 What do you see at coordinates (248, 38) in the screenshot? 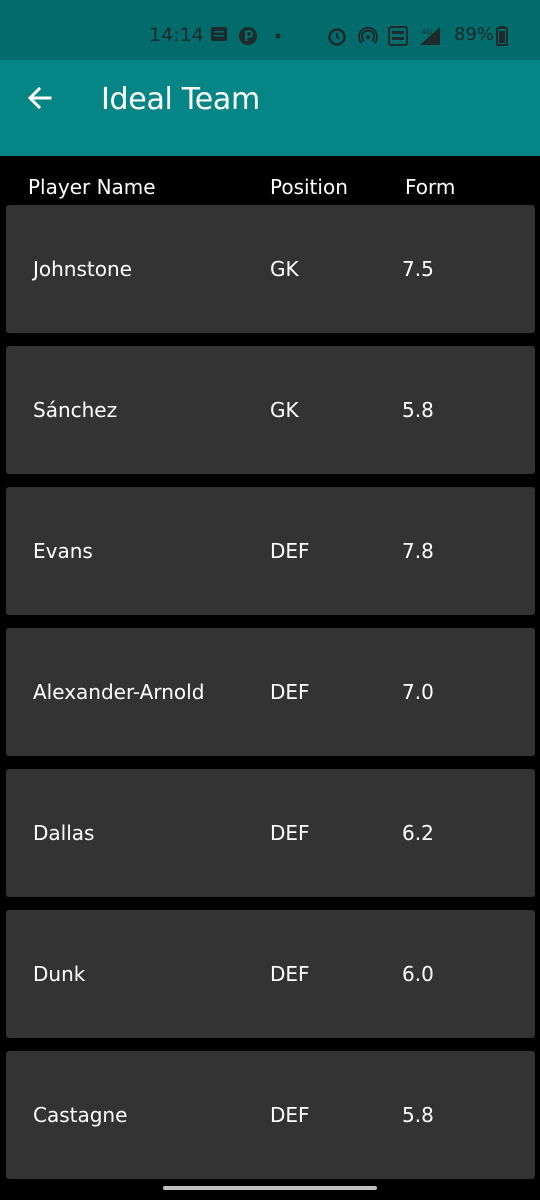
I see `app-icon` at bounding box center [248, 38].